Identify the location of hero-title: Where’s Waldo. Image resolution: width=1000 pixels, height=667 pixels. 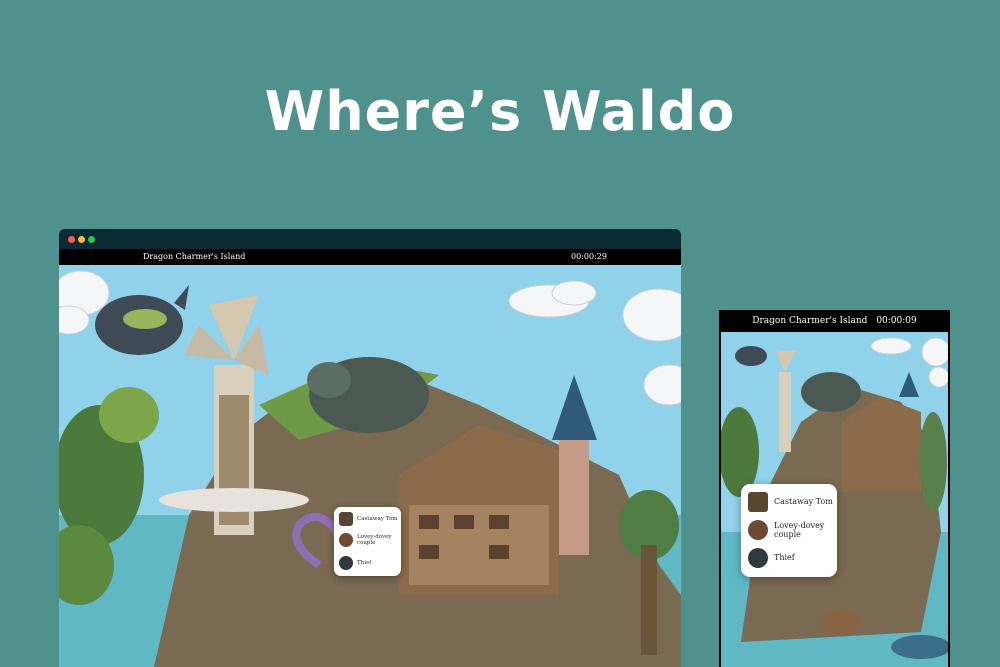
(500, 111).